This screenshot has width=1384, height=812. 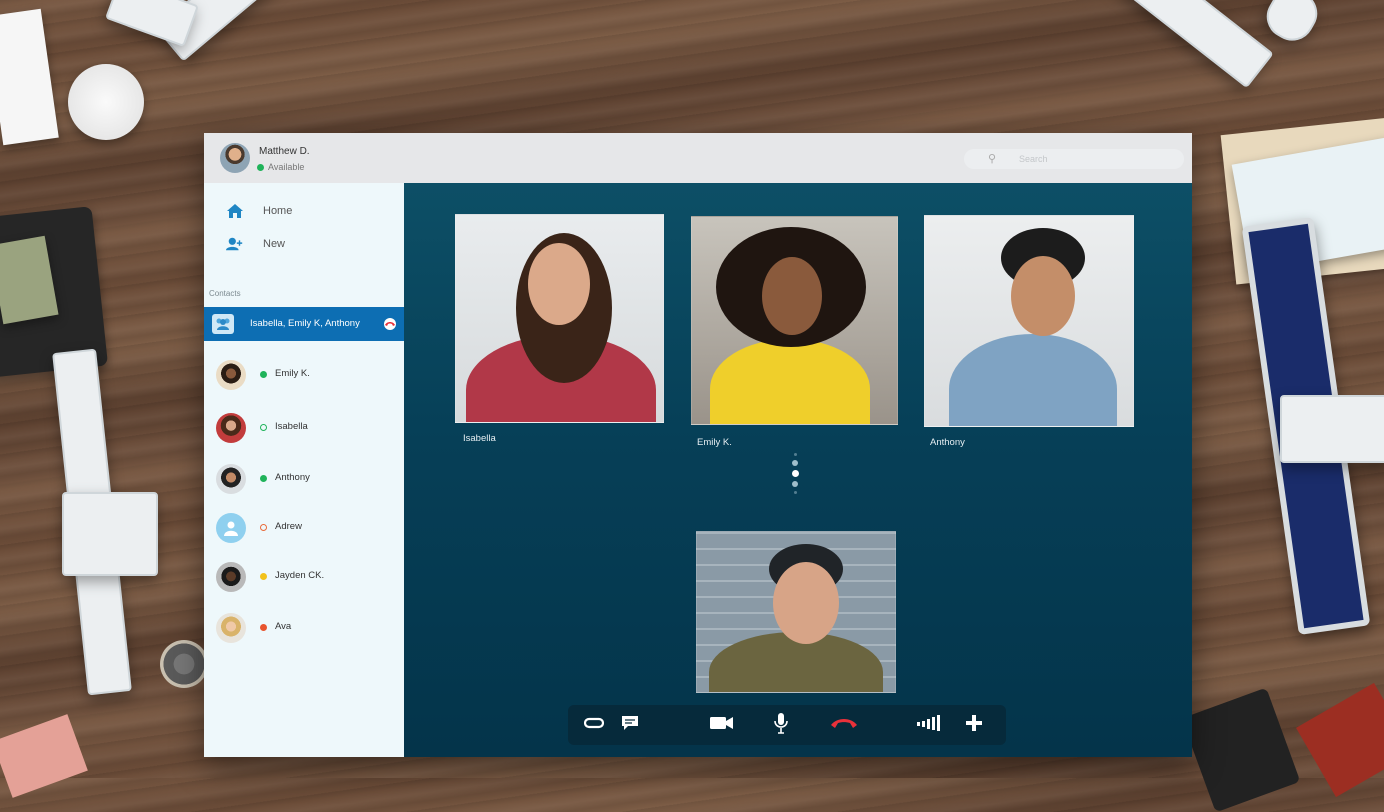 I want to click on video-tile-emily-k, so click(x=794, y=320).